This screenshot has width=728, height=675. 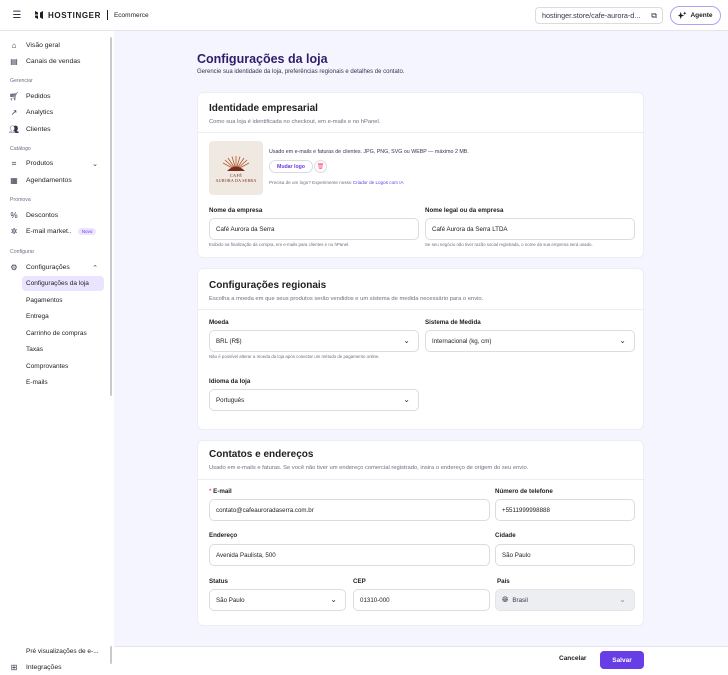 What do you see at coordinates (230, 400) in the screenshot?
I see `language-value: Português` at bounding box center [230, 400].